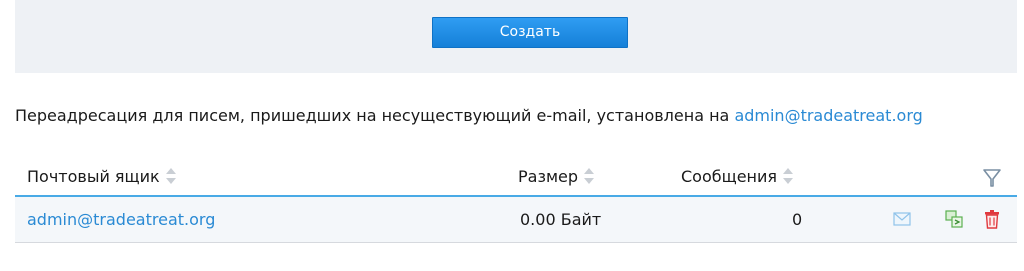 This screenshot has width=1024, height=271. I want to click on mail-icon, so click(902, 219).